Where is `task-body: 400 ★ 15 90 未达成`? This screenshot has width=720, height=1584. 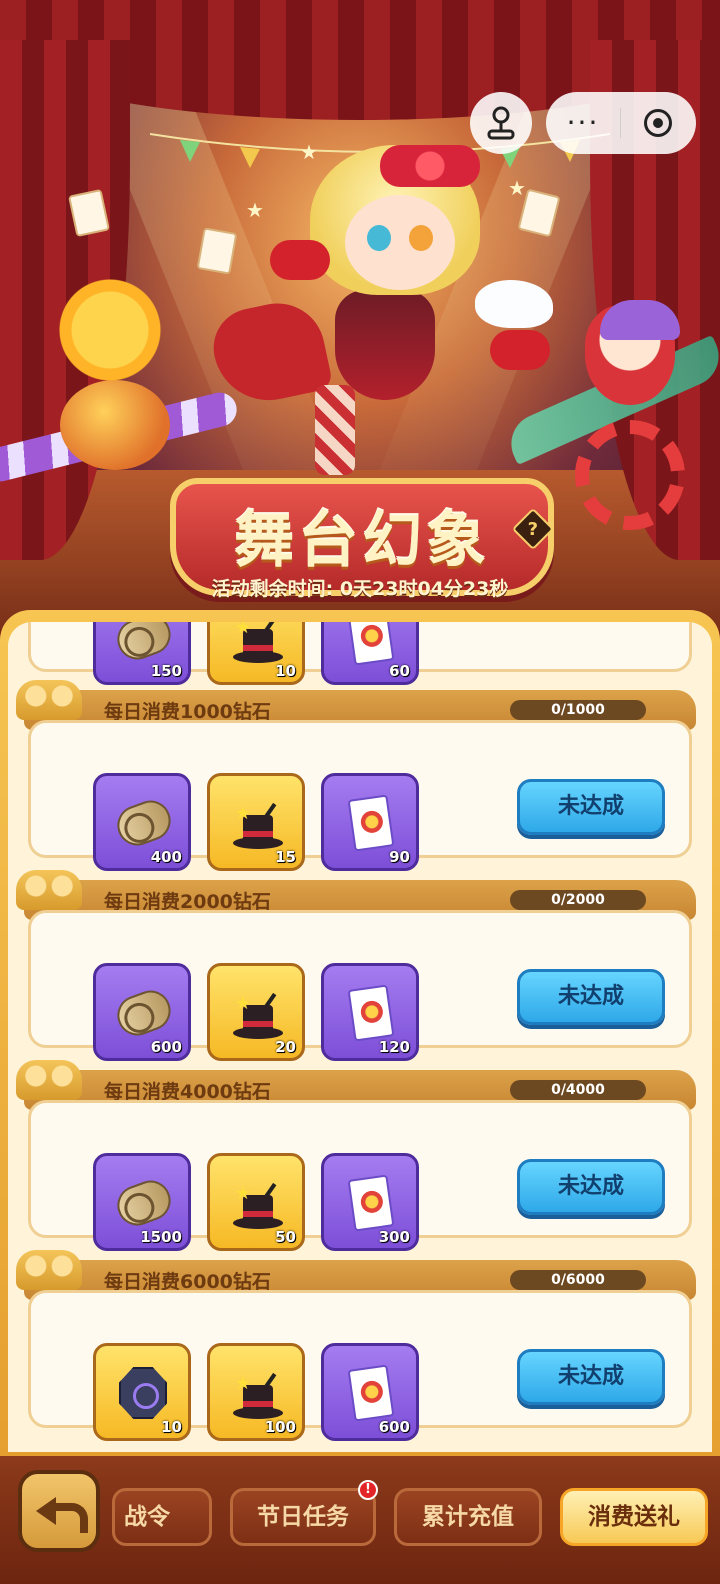 task-body: 400 ★ 15 90 未达成 is located at coordinates (360, 795).